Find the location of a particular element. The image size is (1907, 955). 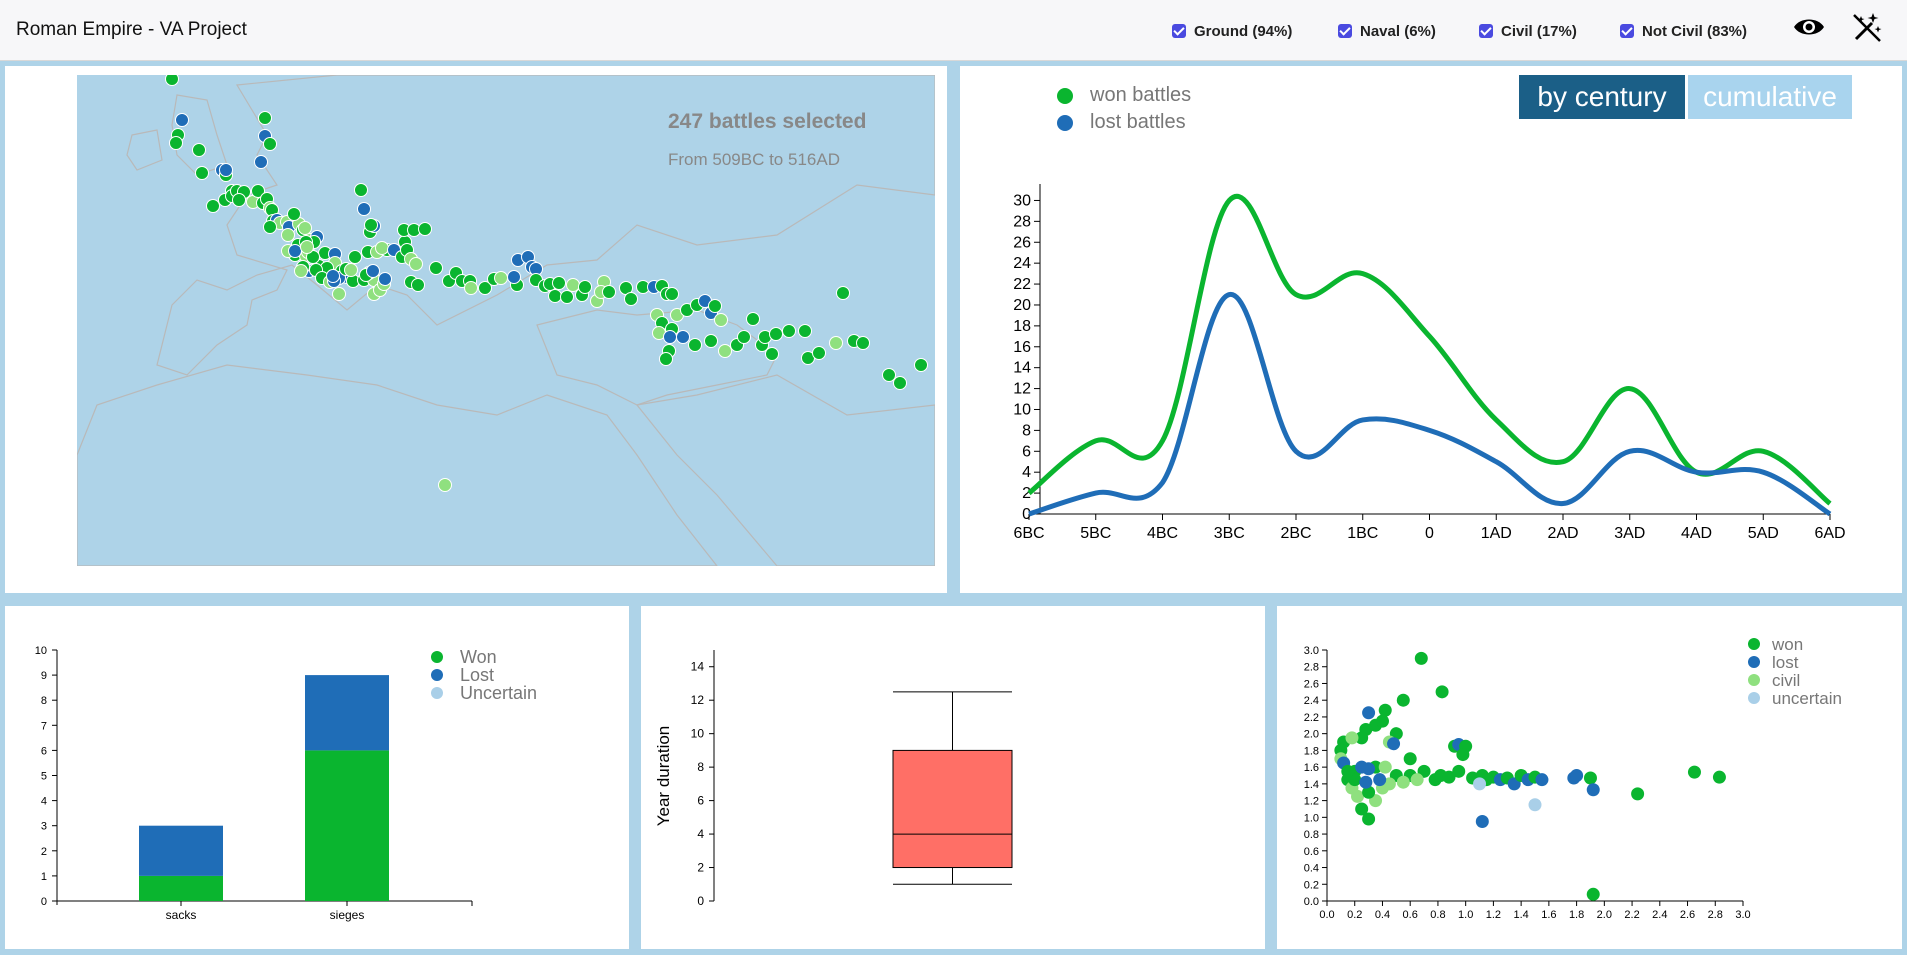

x-tick-label: 4AD is located at coordinates (1696, 533).